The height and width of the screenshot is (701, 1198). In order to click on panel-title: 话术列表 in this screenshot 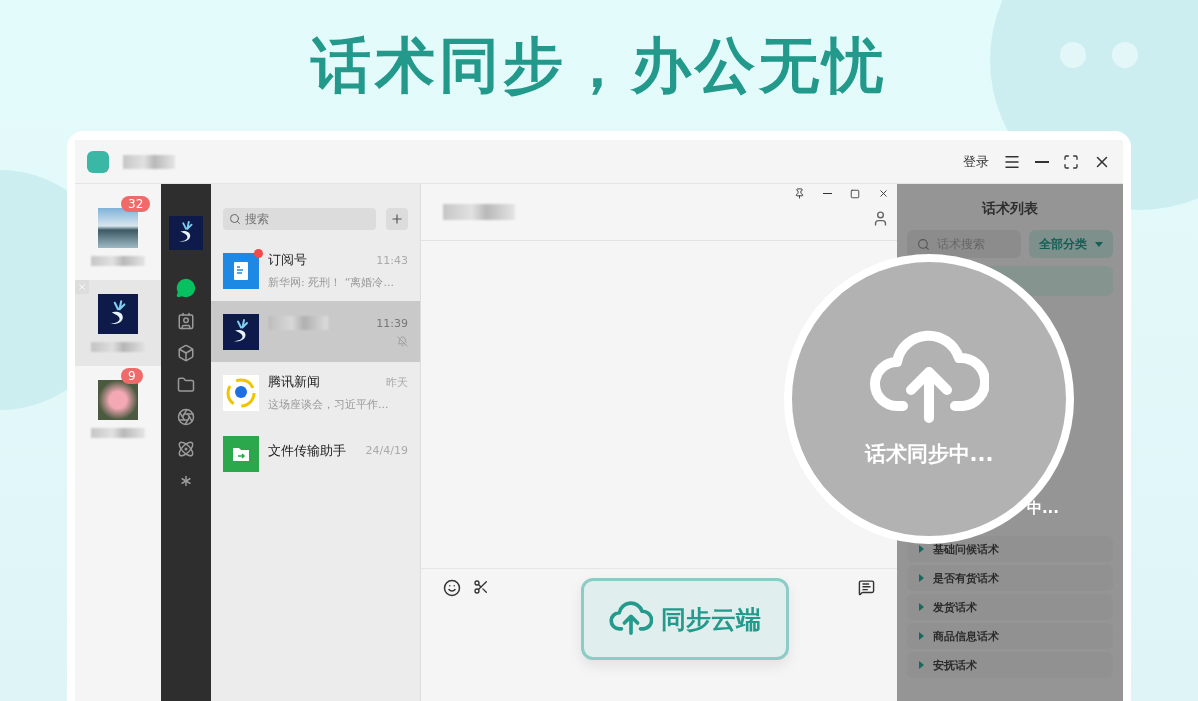, I will do `click(1010, 208)`.